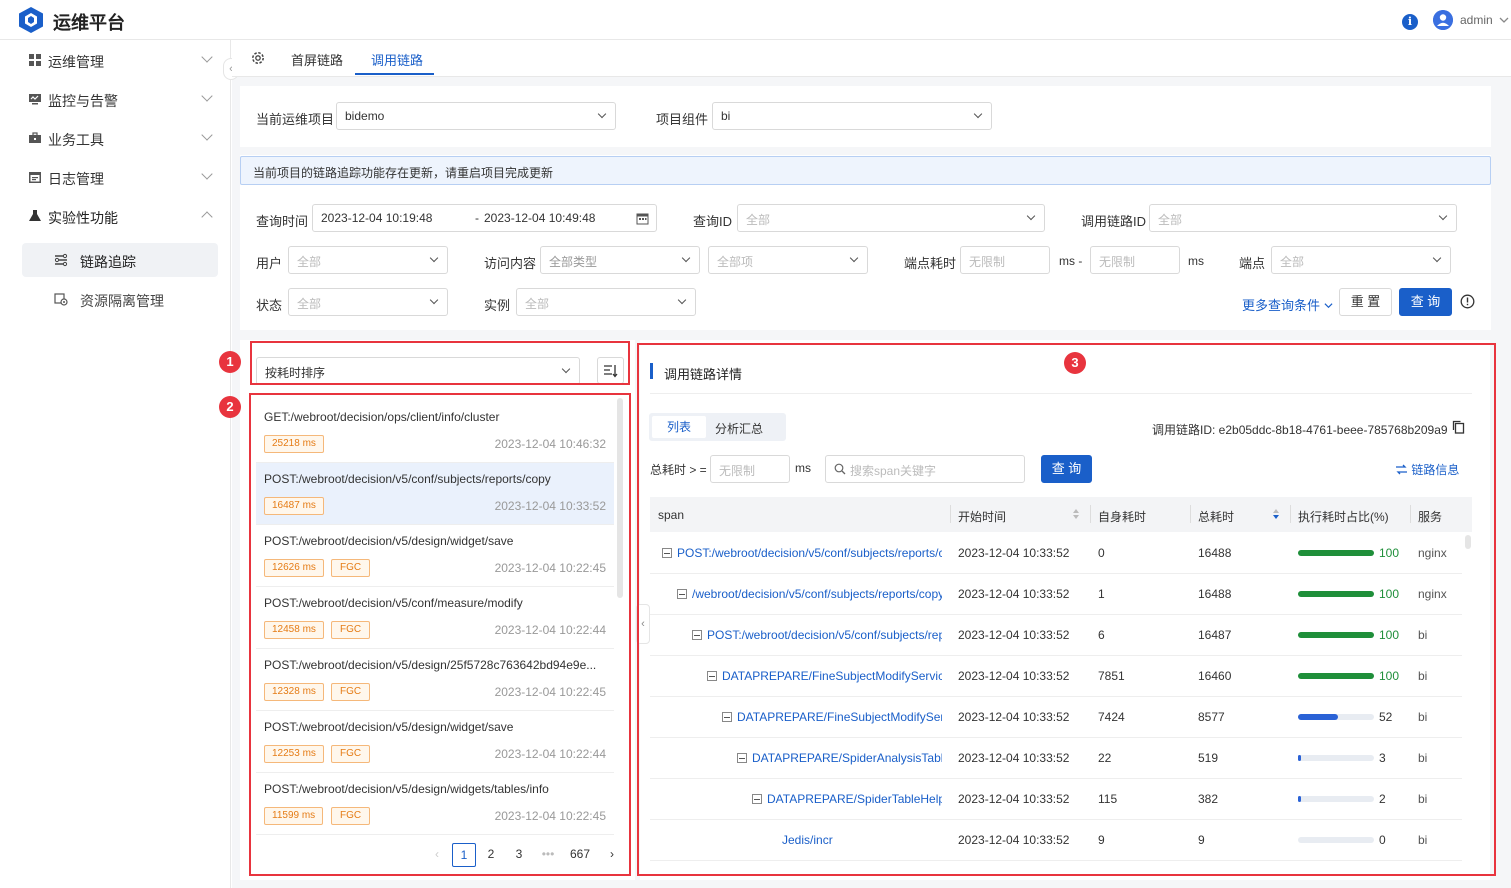 Image resolution: width=1511 pixels, height=888 pixels. What do you see at coordinates (230, 362) in the screenshot?
I see `marker-1: 1` at bounding box center [230, 362].